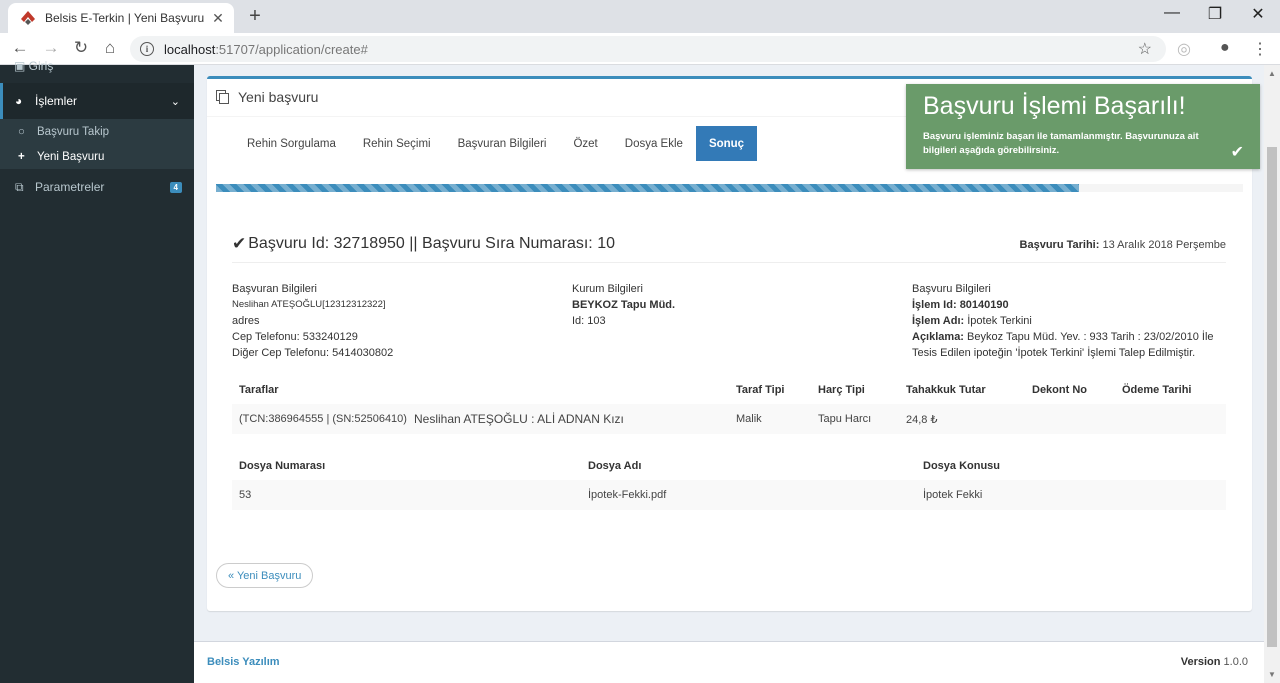 This screenshot has height=683, width=1280. I want to click on info-icon: i, so click(147, 49).